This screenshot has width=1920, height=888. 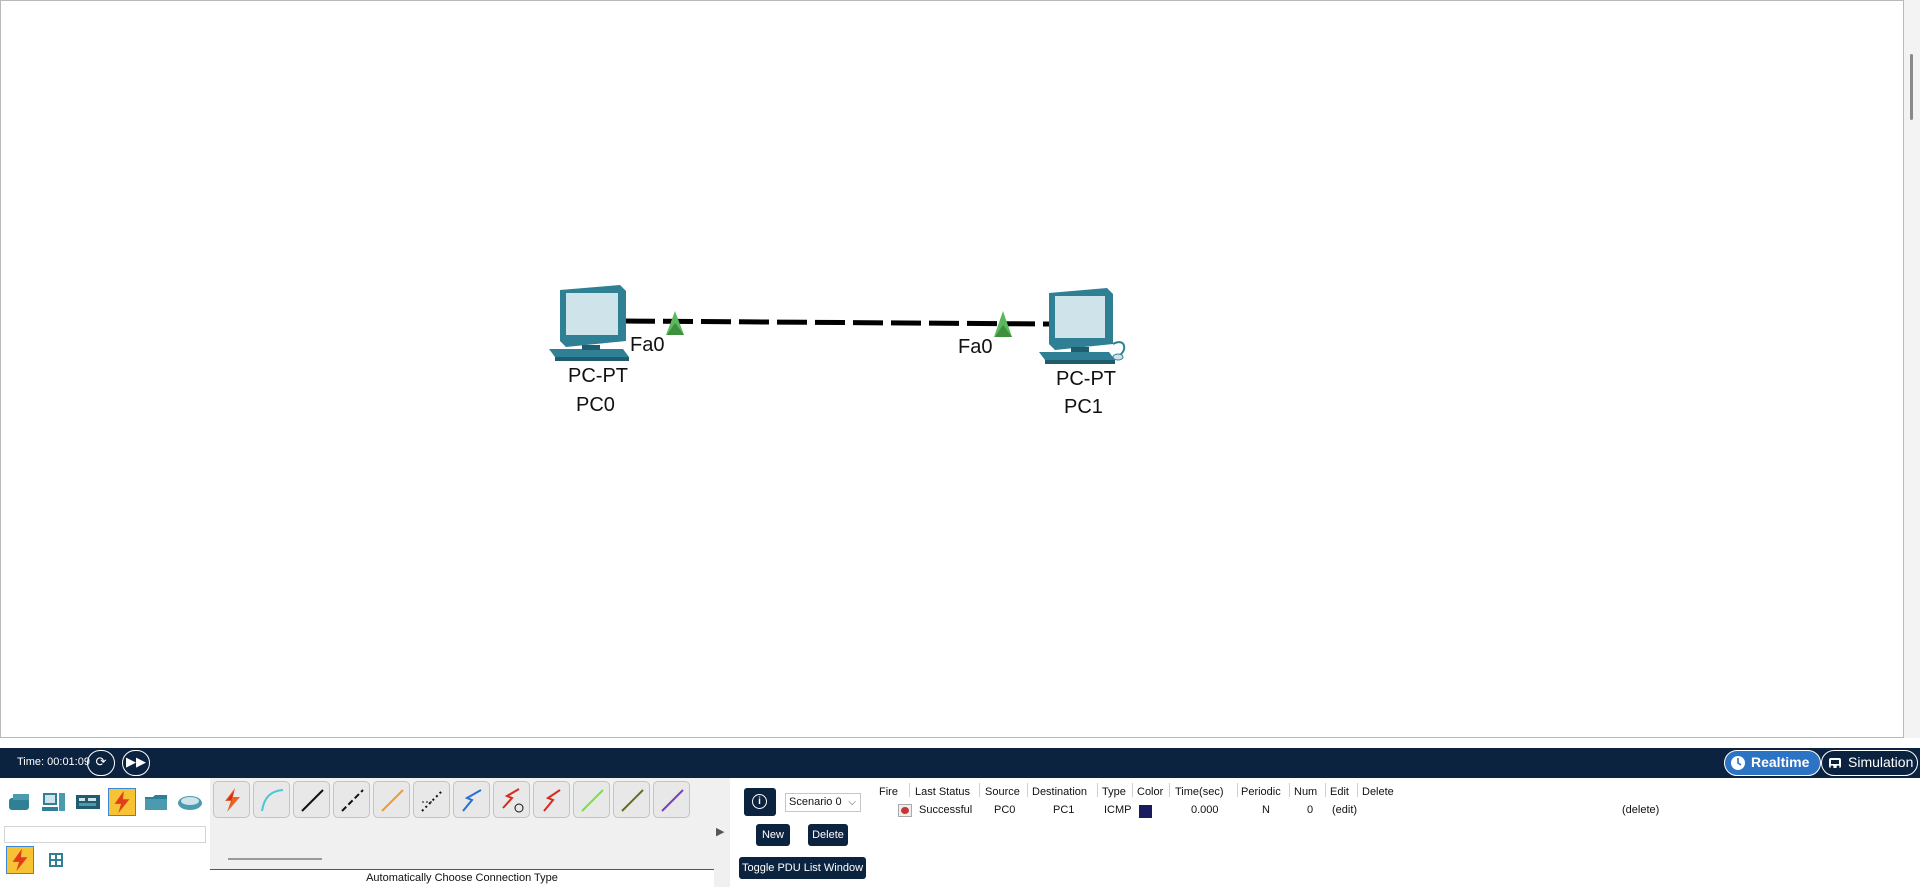 What do you see at coordinates (20, 802) in the screenshot?
I see `network-devices-icon` at bounding box center [20, 802].